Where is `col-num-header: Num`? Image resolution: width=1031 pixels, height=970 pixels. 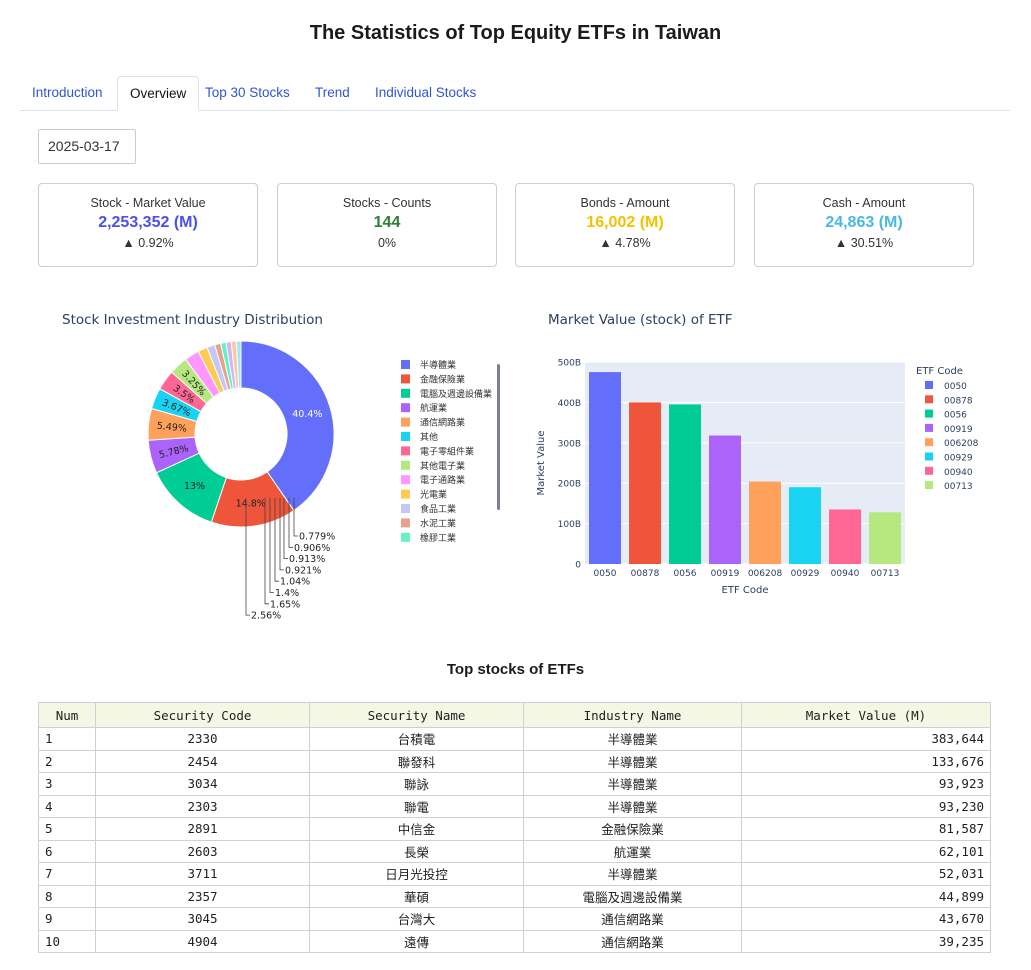
col-num-header: Num is located at coordinates (67, 715).